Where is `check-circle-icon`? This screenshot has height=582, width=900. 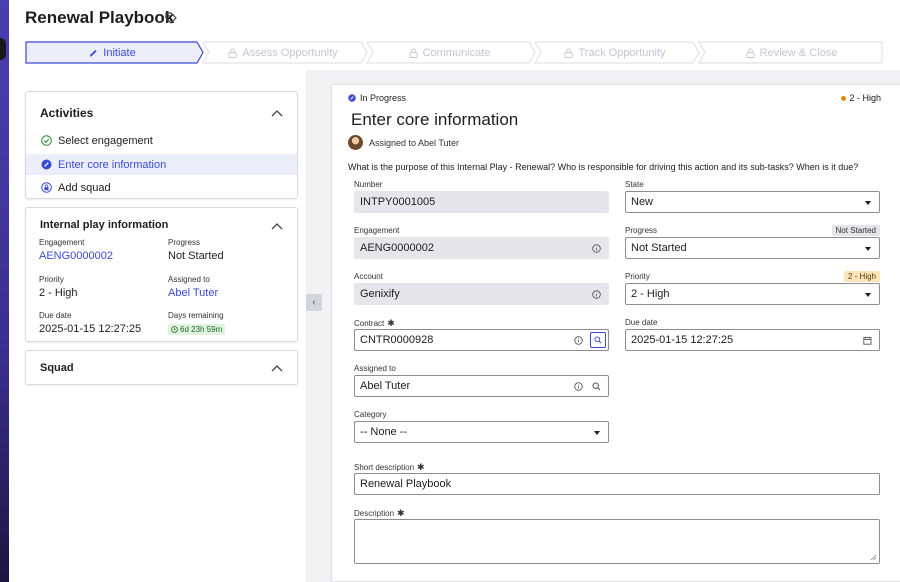 check-circle-icon is located at coordinates (46, 140).